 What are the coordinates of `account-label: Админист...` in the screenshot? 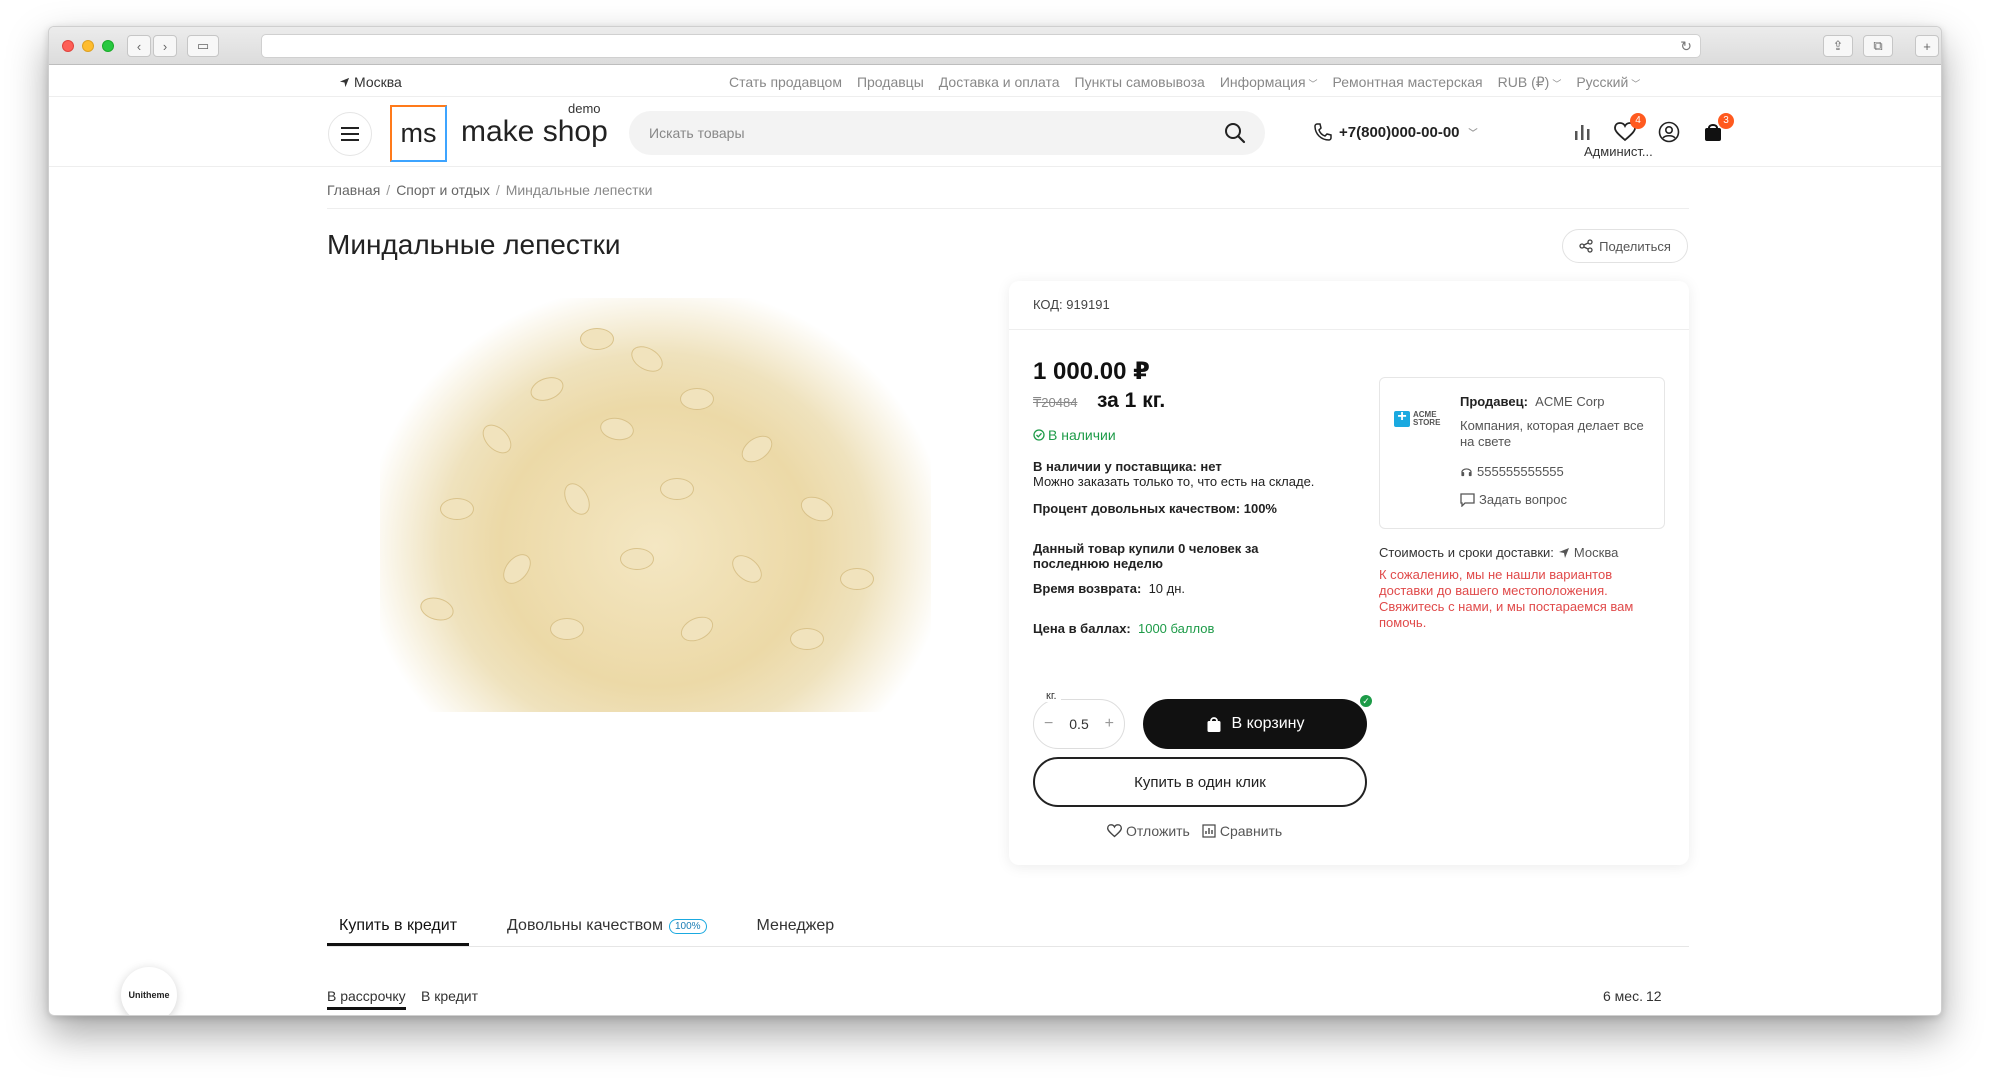 It's located at (1618, 151).